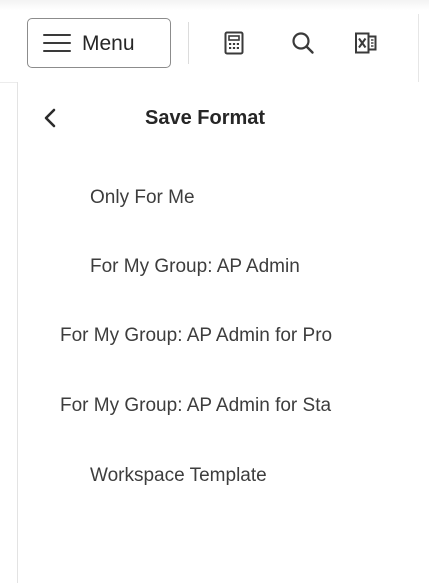 This screenshot has width=429, height=583. What do you see at coordinates (250, 267) in the screenshot?
I see `option-group-ap-admin: For My Group: AP Admin` at bounding box center [250, 267].